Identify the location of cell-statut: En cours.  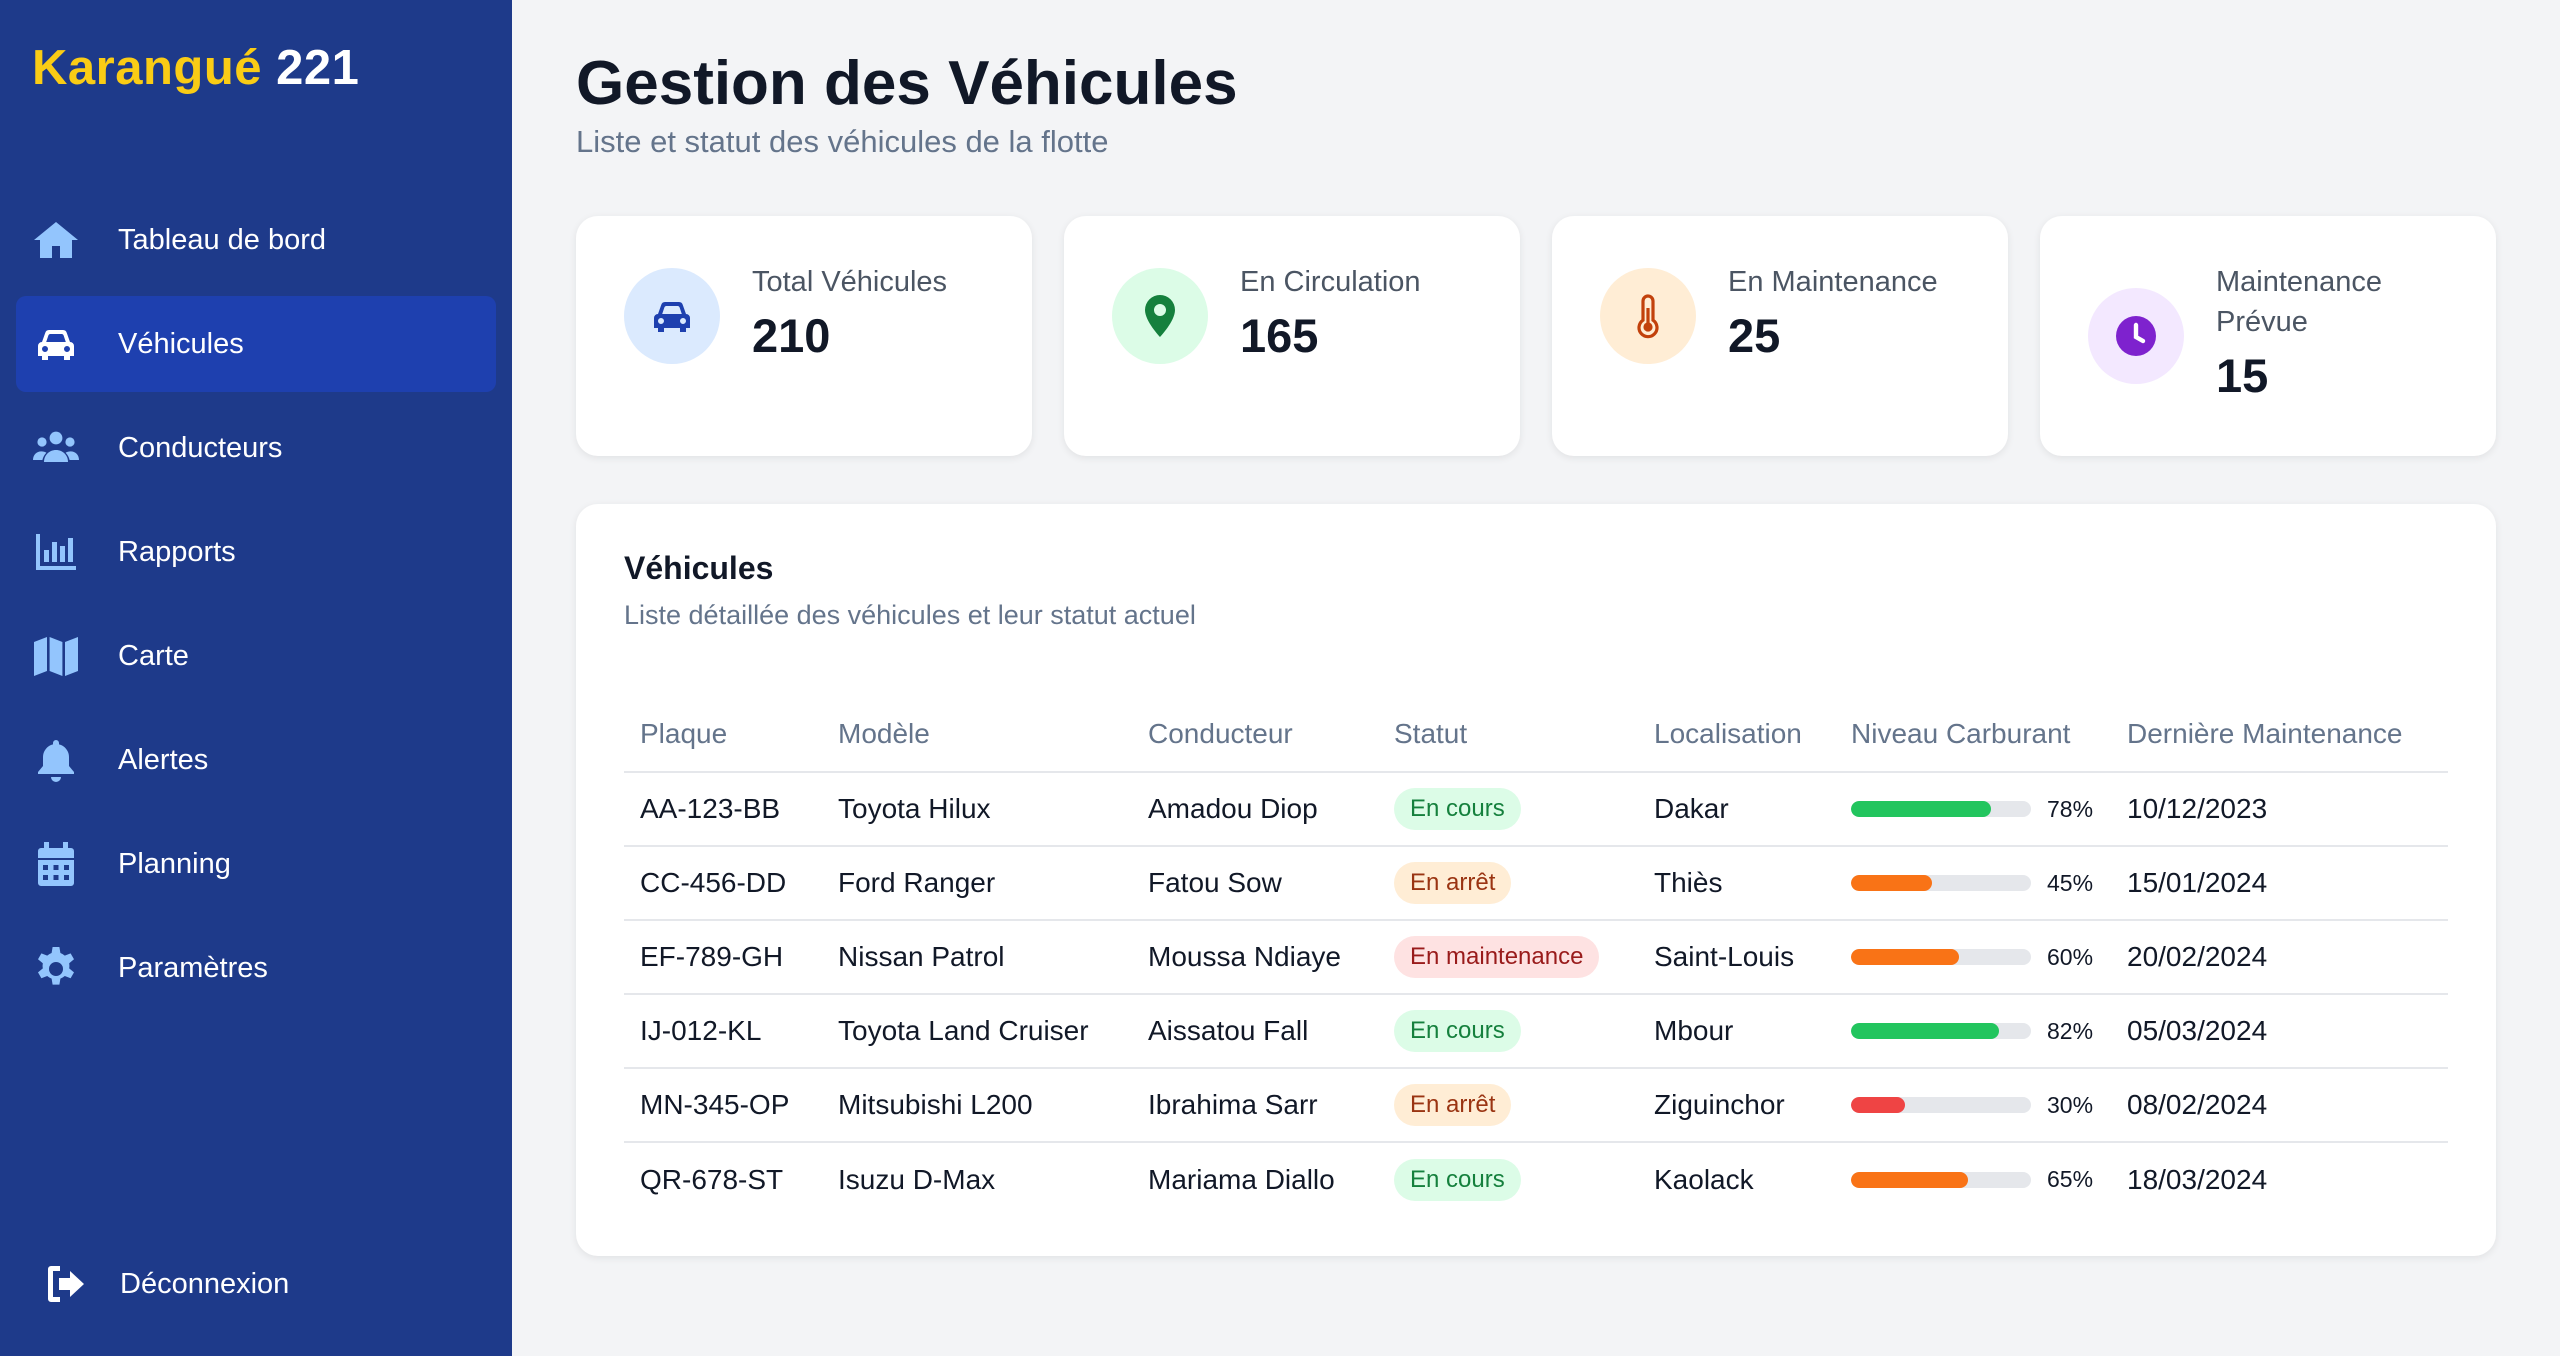
(1508, 809).